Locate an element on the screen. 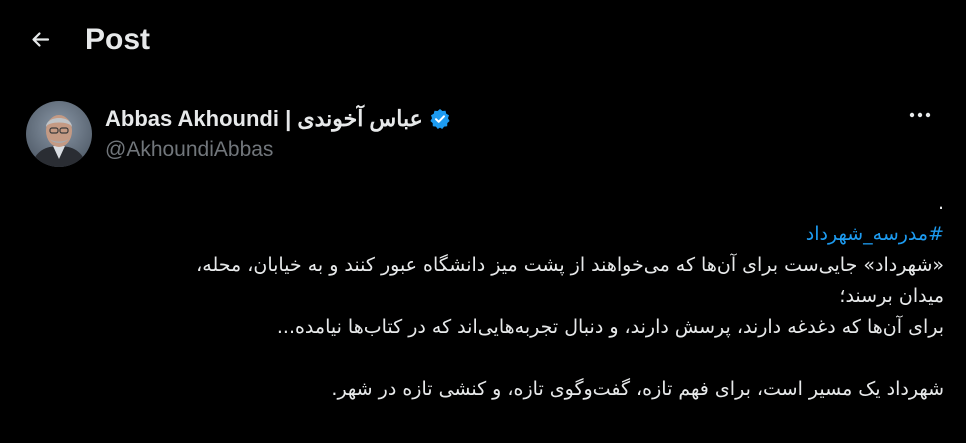  author-name: Abbas Akhoundi | عباس آخوندی is located at coordinates (278, 119).